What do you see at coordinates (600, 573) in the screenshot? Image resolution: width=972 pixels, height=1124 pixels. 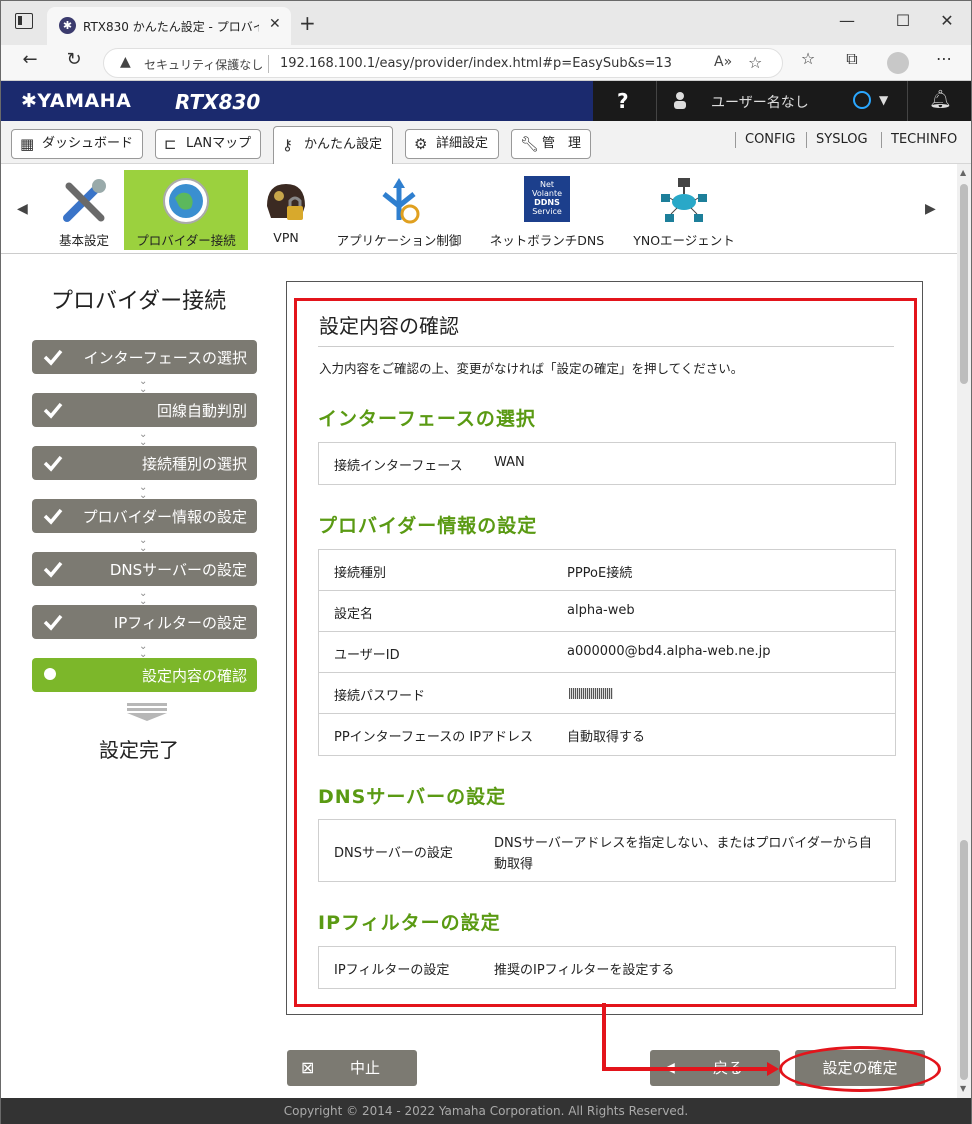 I see `setting-value: PPPoE接続` at bounding box center [600, 573].